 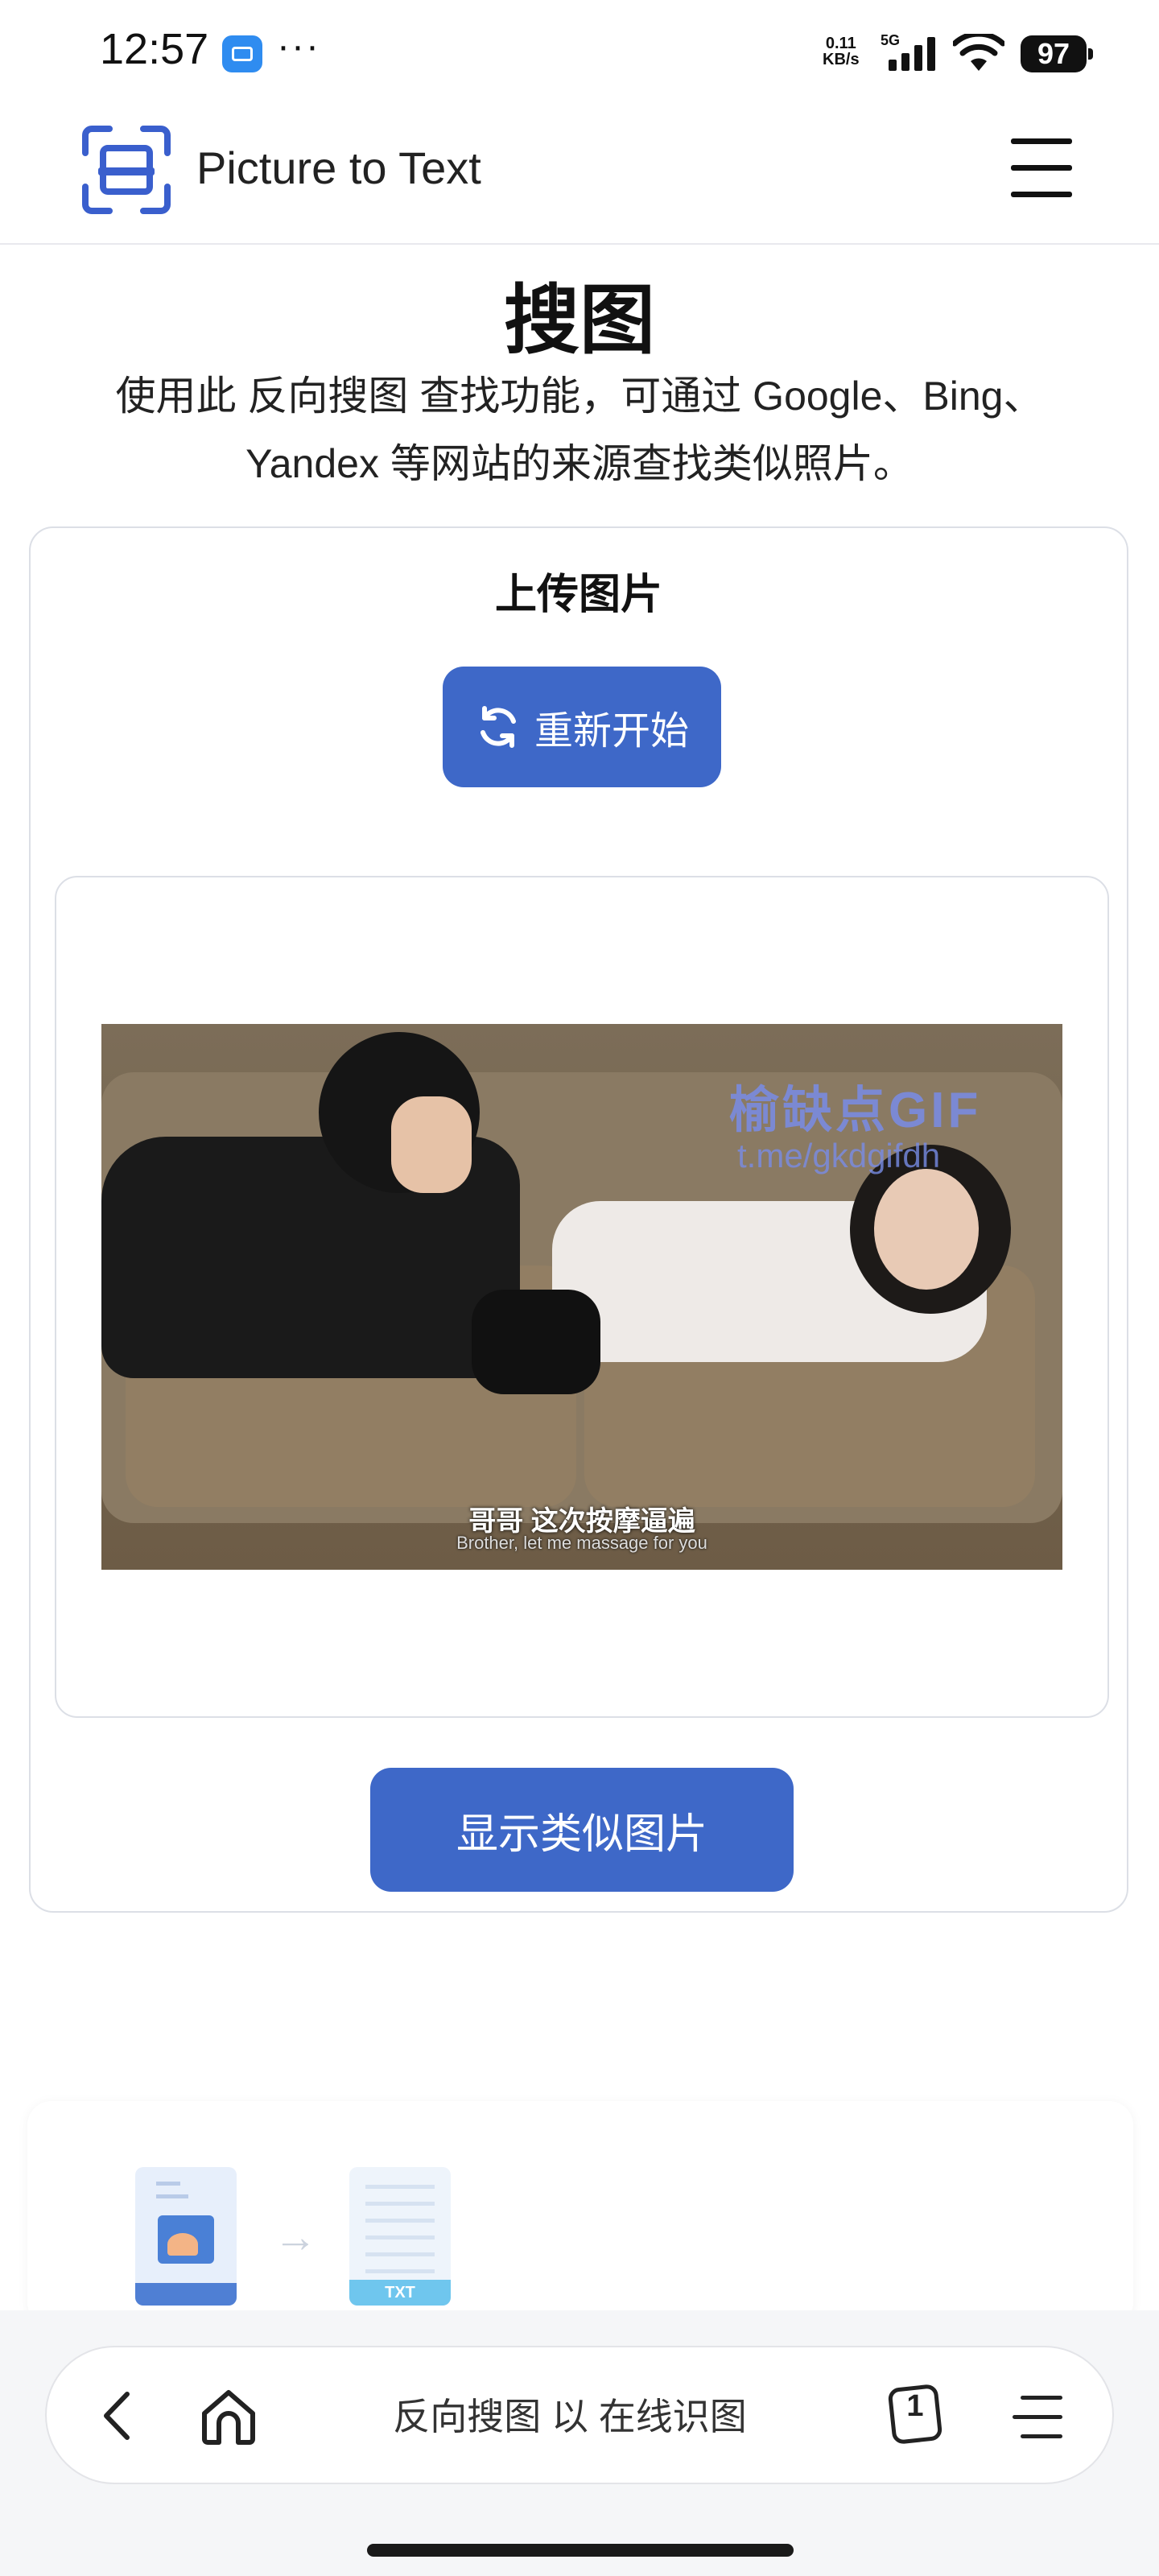 I want to click on image-watermark-url: t.me/gkdgifdh, so click(x=839, y=1155).